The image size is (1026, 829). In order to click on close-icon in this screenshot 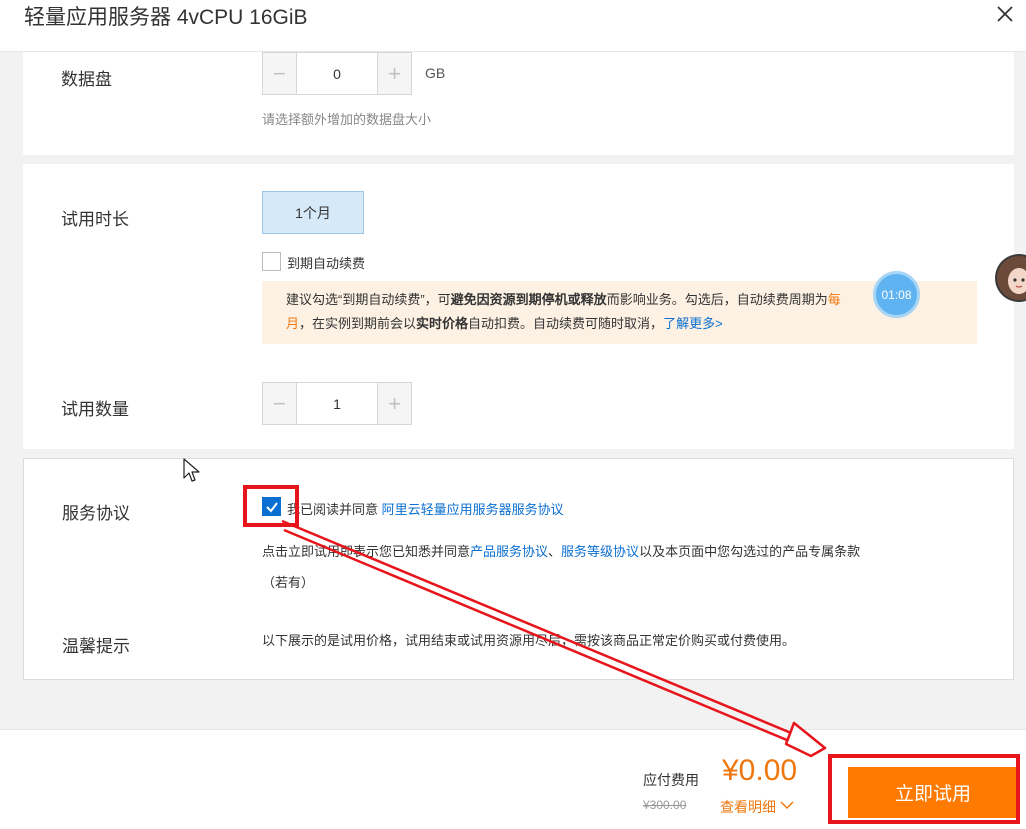, I will do `click(1005, 14)`.